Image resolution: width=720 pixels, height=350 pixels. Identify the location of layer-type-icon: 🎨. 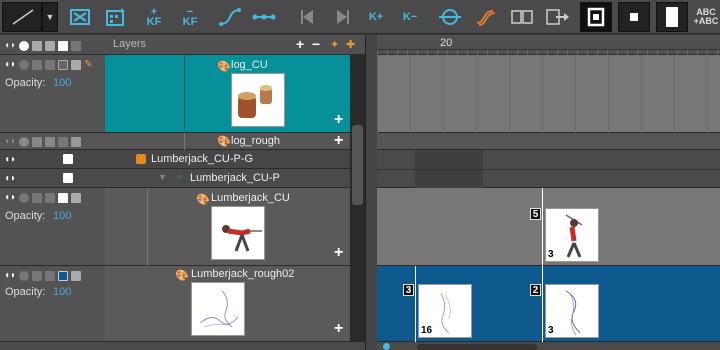
(224, 142).